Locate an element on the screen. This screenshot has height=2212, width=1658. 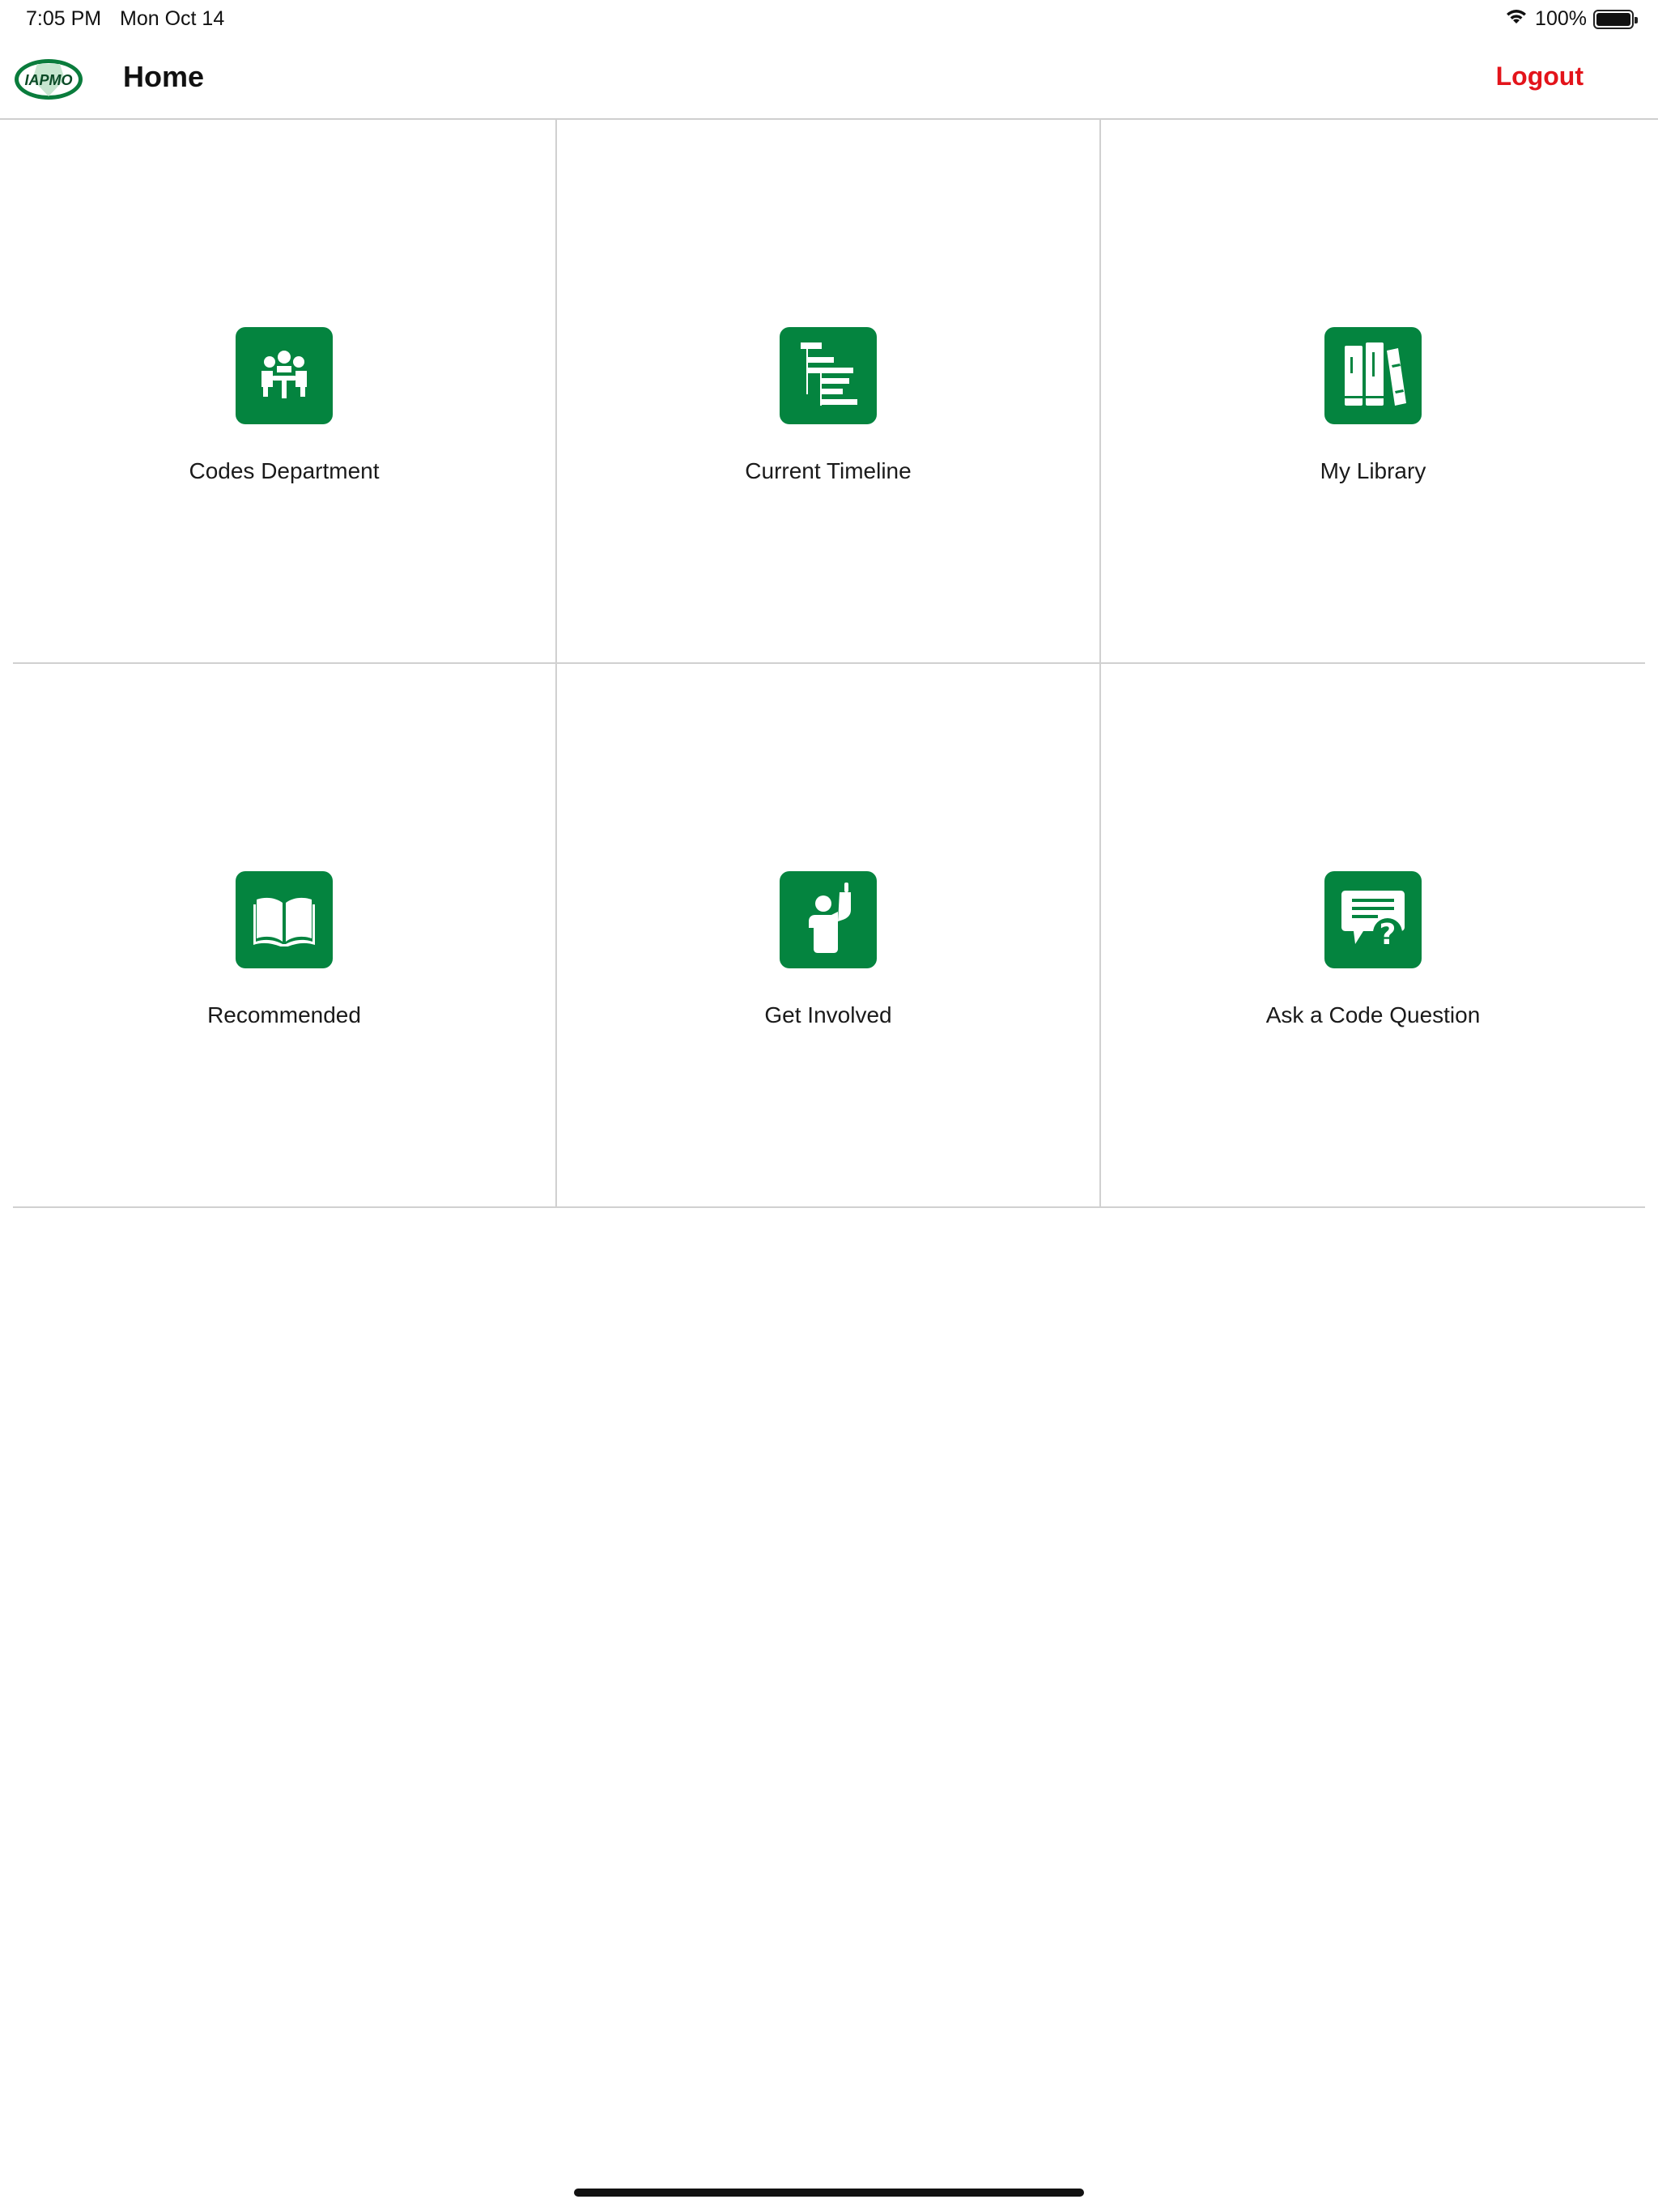
books-icon is located at coordinates (1373, 376).